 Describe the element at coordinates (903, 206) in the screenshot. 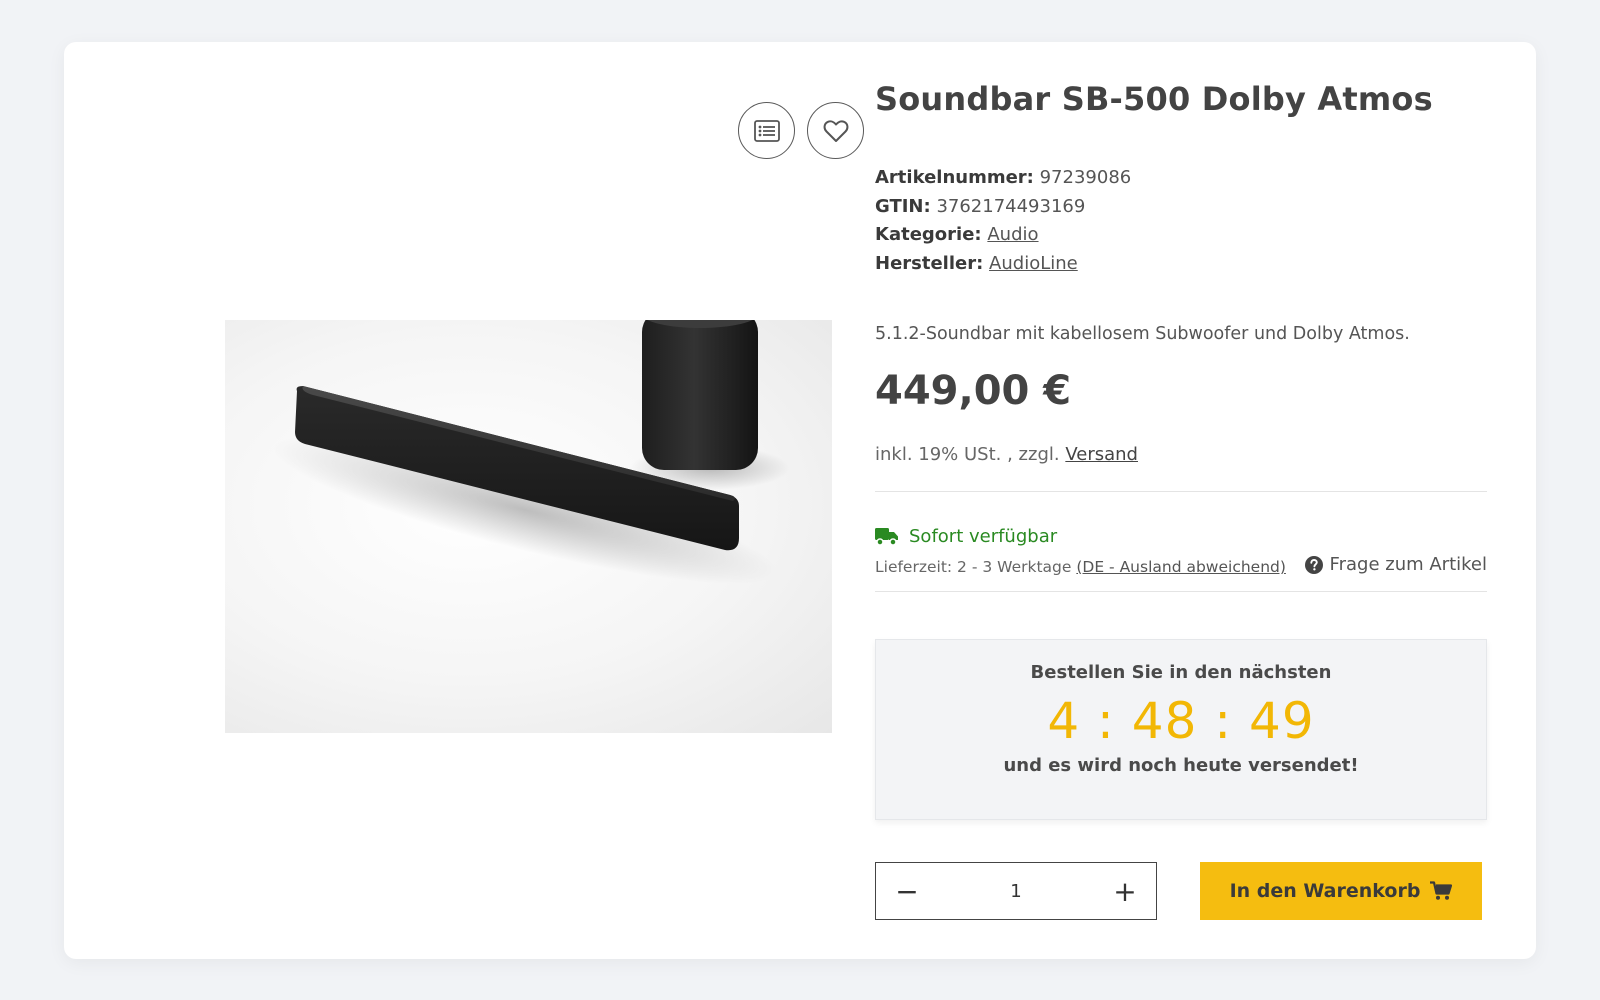

I see `gtin-label: GTIN:` at that location.